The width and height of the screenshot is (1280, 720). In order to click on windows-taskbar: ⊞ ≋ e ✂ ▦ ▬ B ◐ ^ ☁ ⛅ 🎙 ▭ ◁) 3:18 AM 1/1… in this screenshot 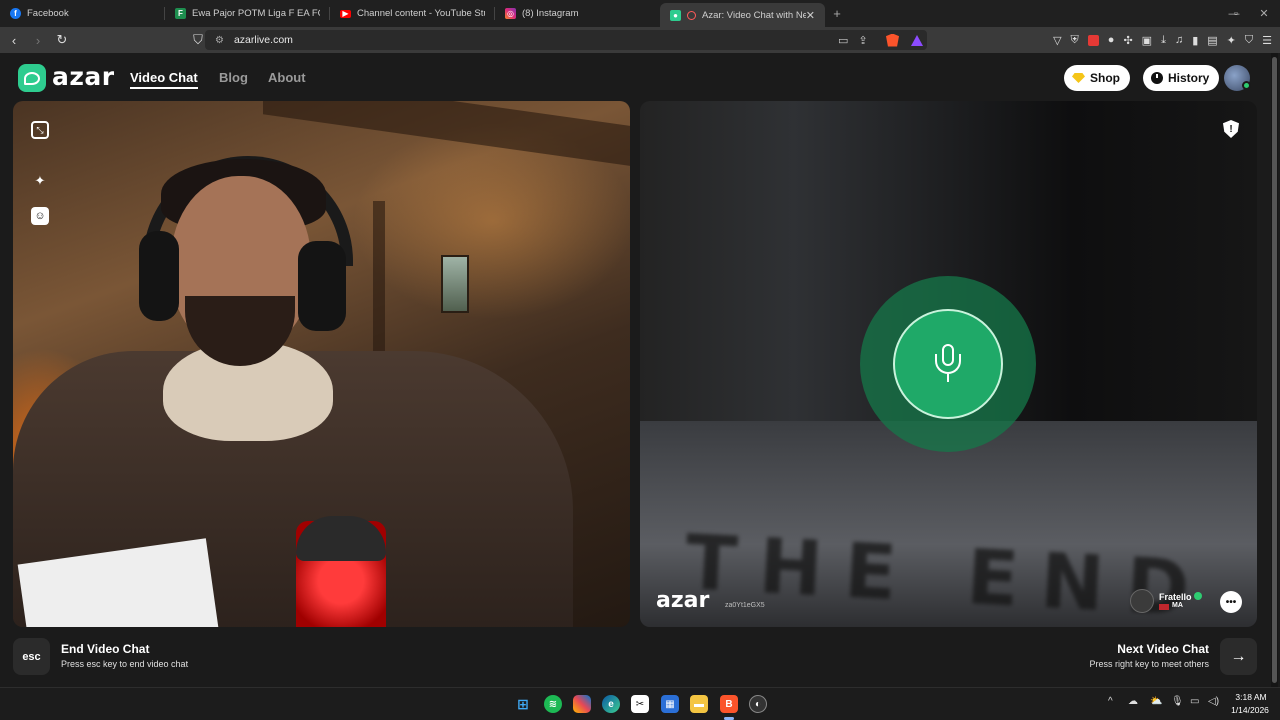, I will do `click(640, 703)`.